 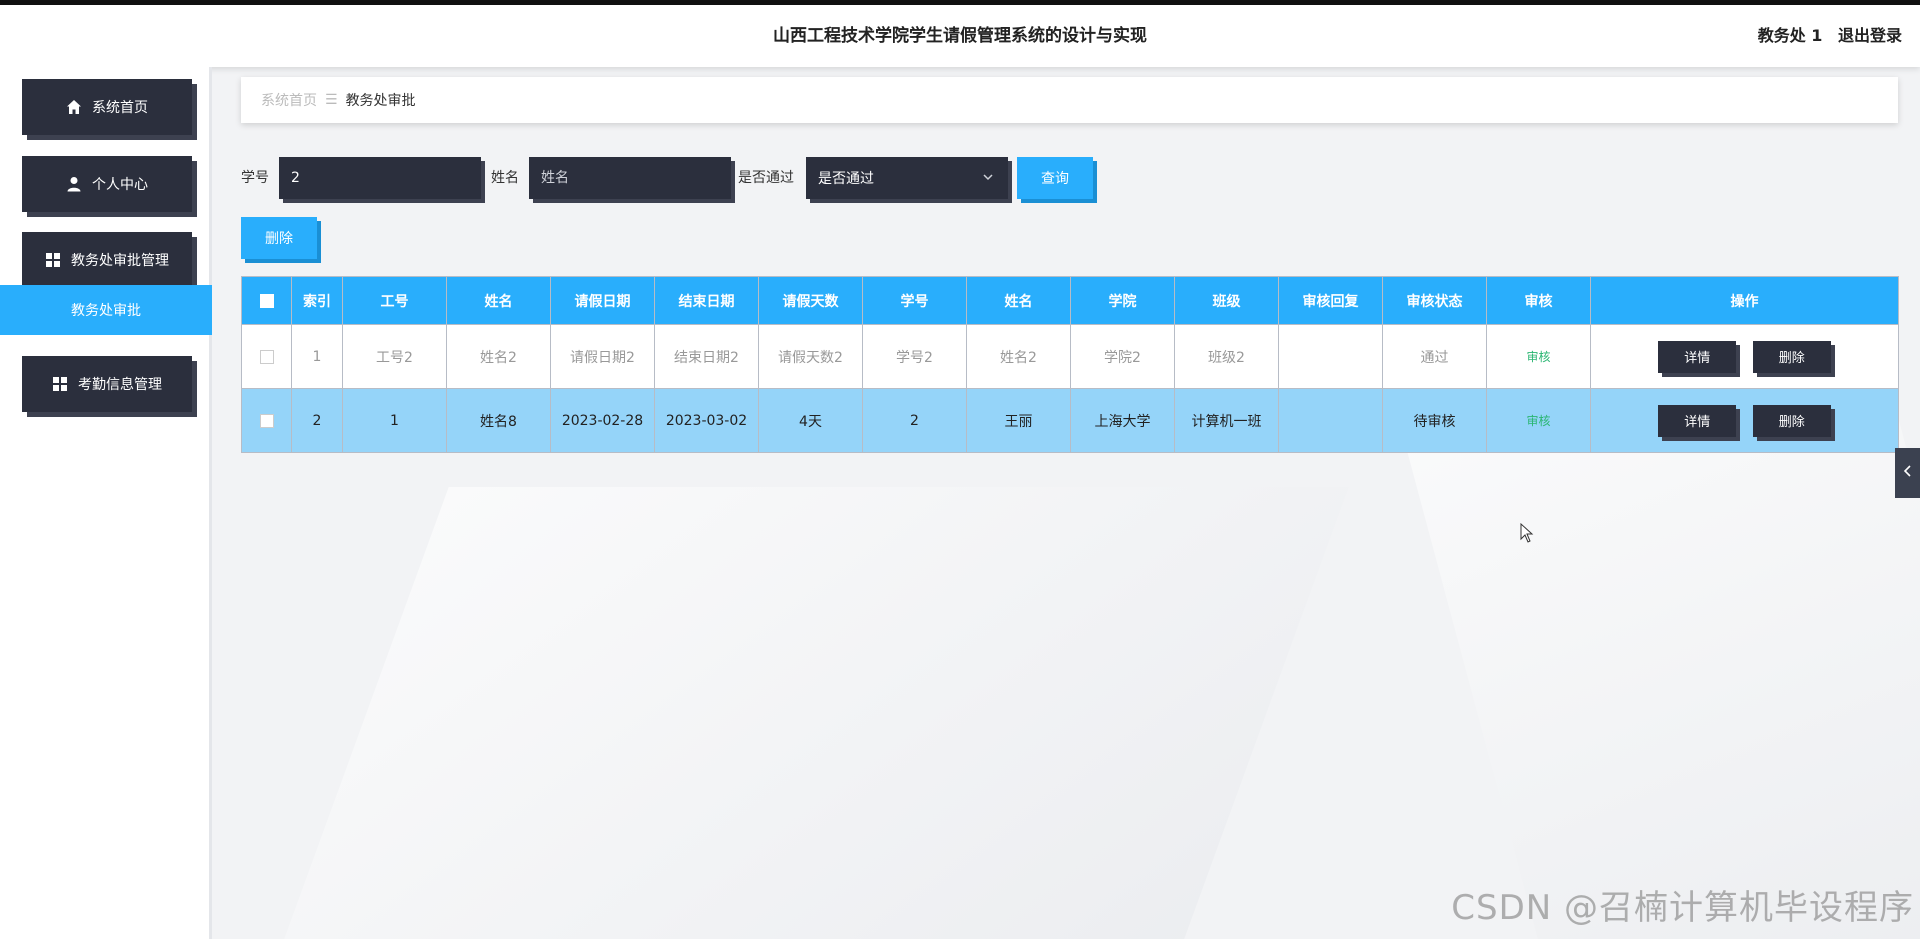 What do you see at coordinates (810, 300) in the screenshot?
I see `column-header: 请假天数` at bounding box center [810, 300].